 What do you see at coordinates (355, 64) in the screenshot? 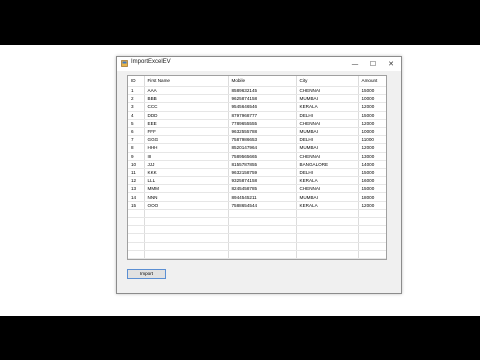
I see `minimize-button: —` at bounding box center [355, 64].